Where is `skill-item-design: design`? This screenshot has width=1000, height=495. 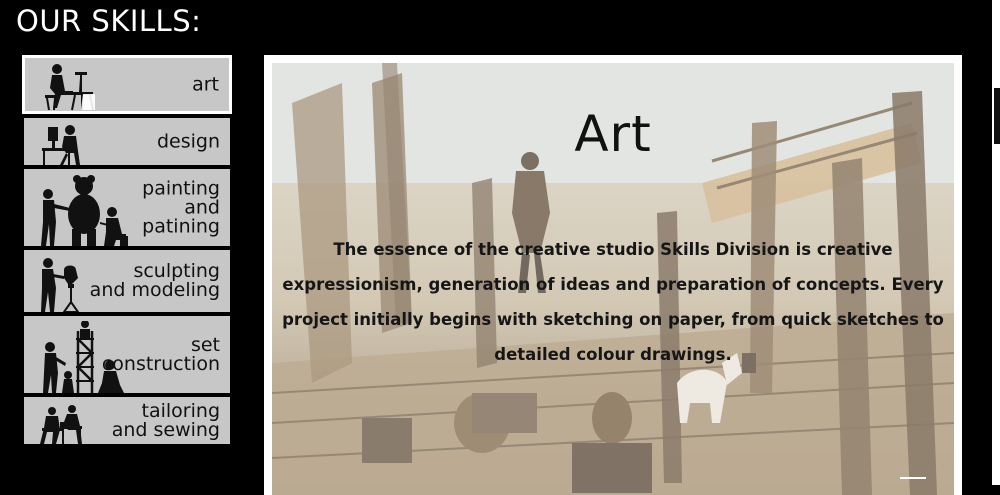
skill-item-design: design is located at coordinates (127, 141).